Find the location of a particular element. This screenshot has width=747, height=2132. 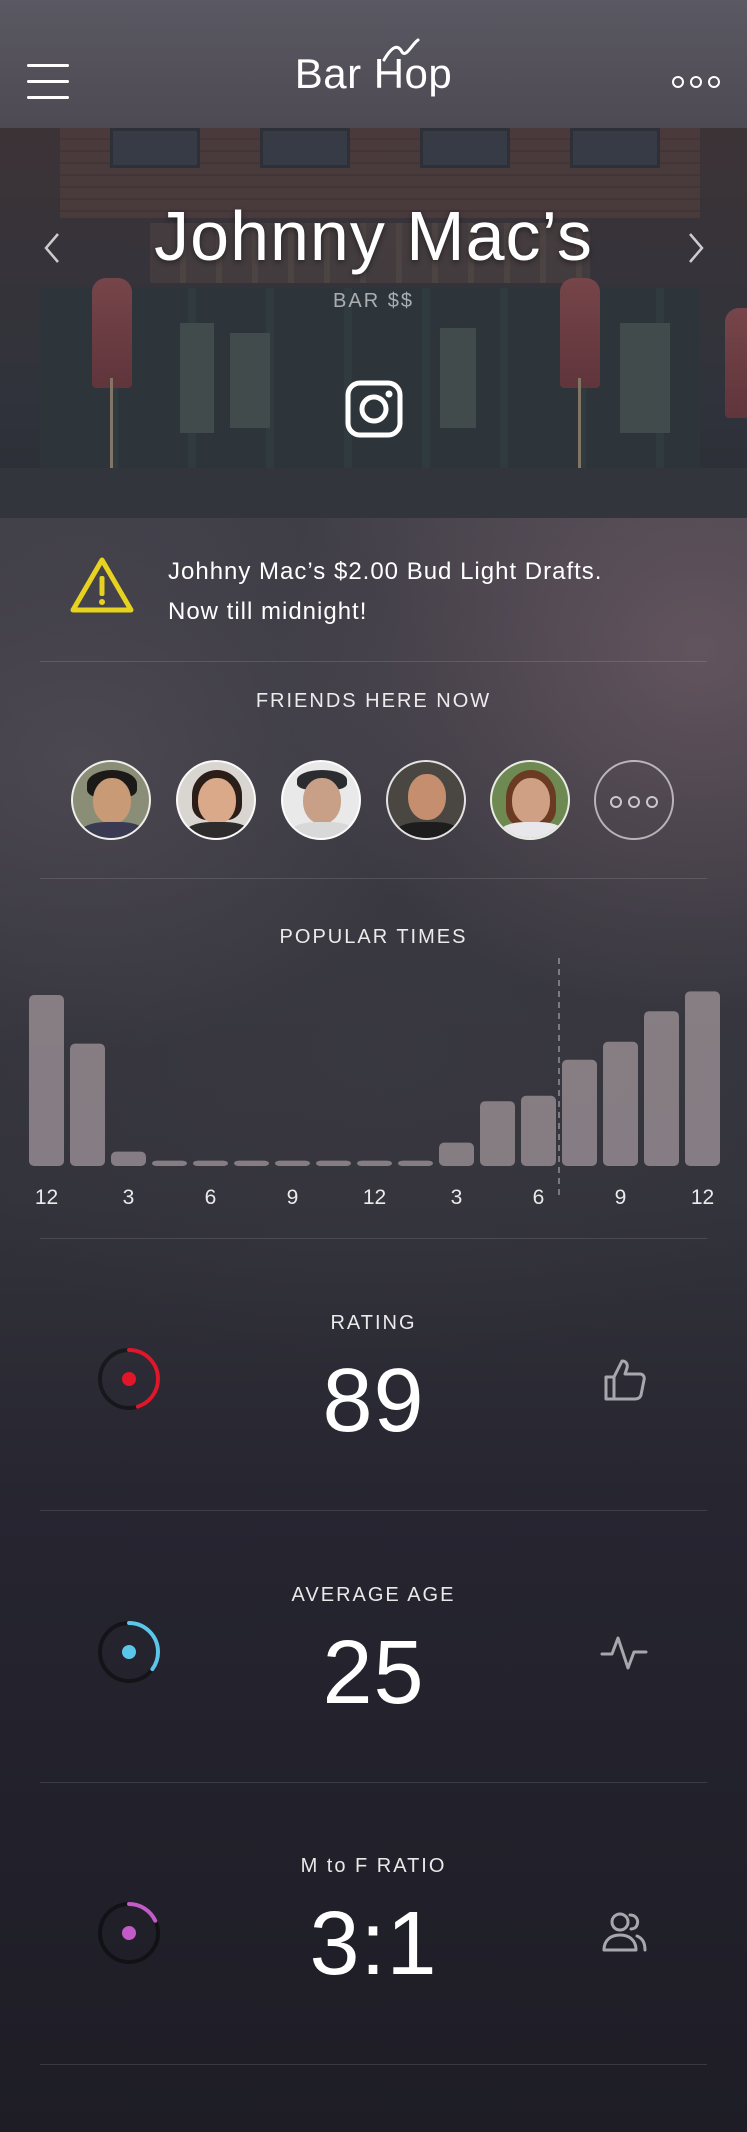

more-friends-icon is located at coordinates (634, 800).